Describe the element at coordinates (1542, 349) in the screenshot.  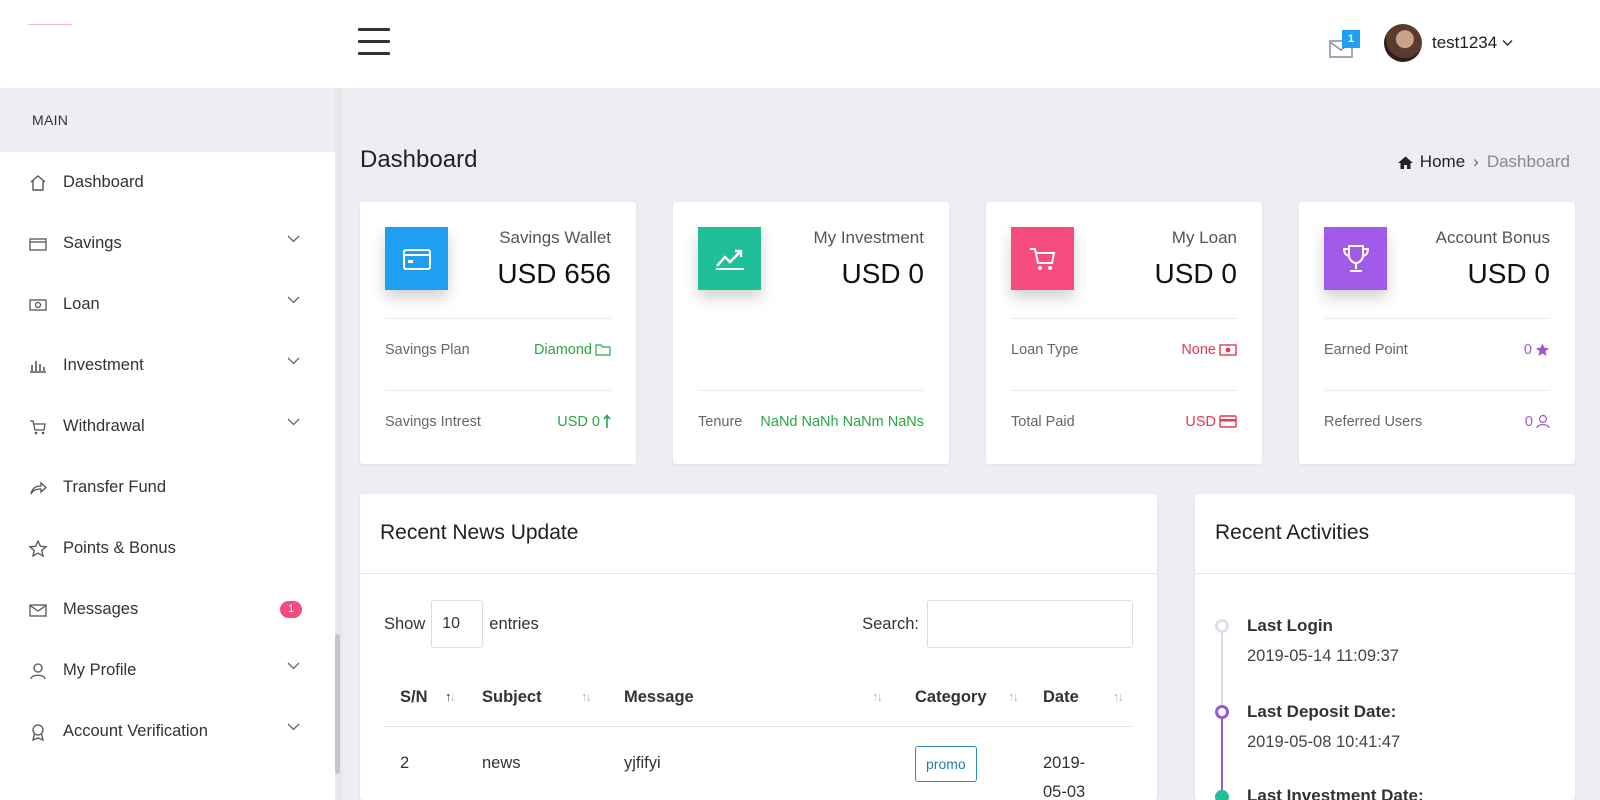
I see `star-icon` at that location.